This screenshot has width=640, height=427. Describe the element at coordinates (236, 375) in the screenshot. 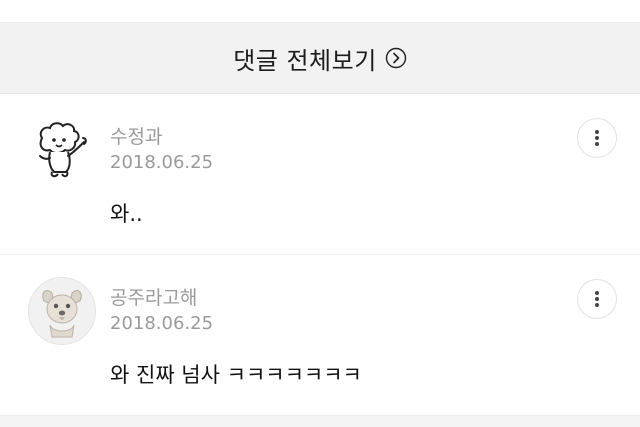

I see `comment-text: 와 진짜 넘사 ㅋㅋㅋㅋㅋㅋㅋ` at that location.